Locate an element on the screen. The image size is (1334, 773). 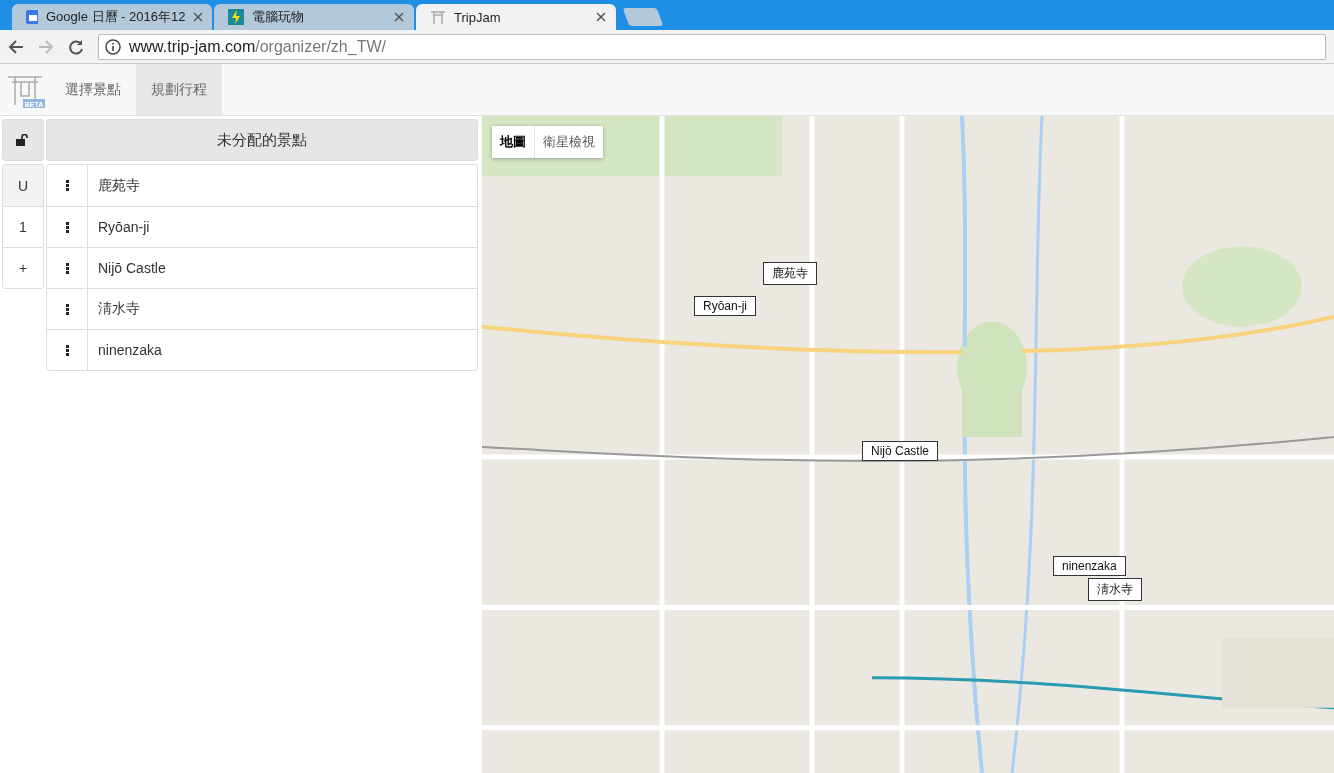
place-name: 鹿苑寺 is located at coordinates (114, 185).